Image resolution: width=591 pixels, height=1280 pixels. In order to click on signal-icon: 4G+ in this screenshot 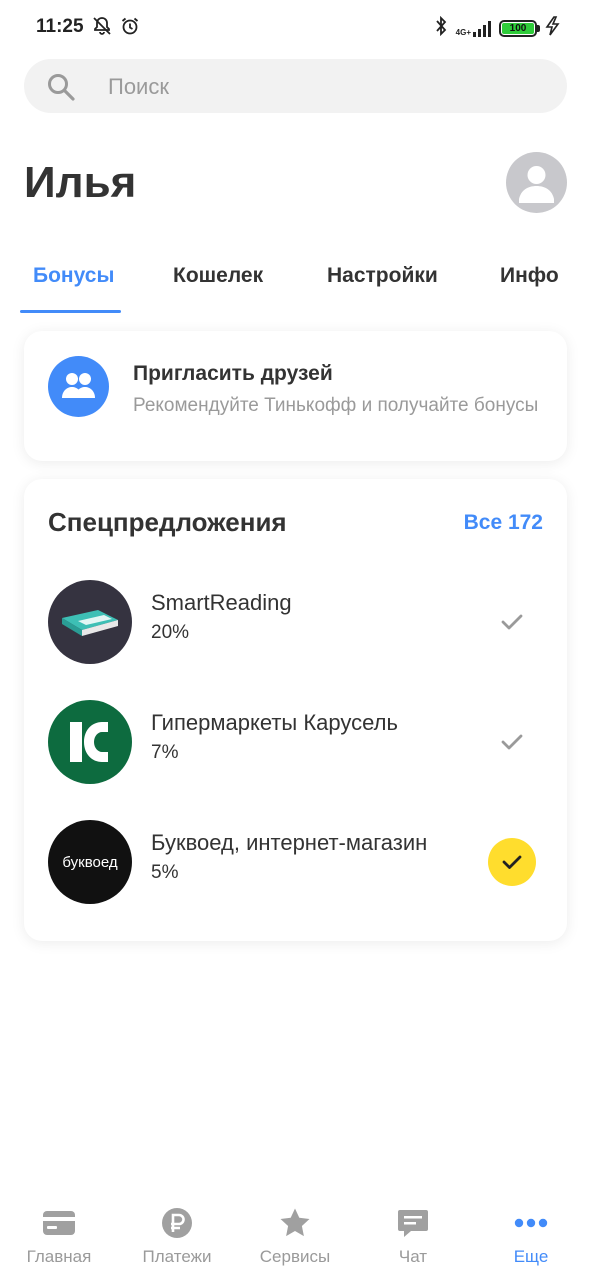, I will do `click(473, 28)`.